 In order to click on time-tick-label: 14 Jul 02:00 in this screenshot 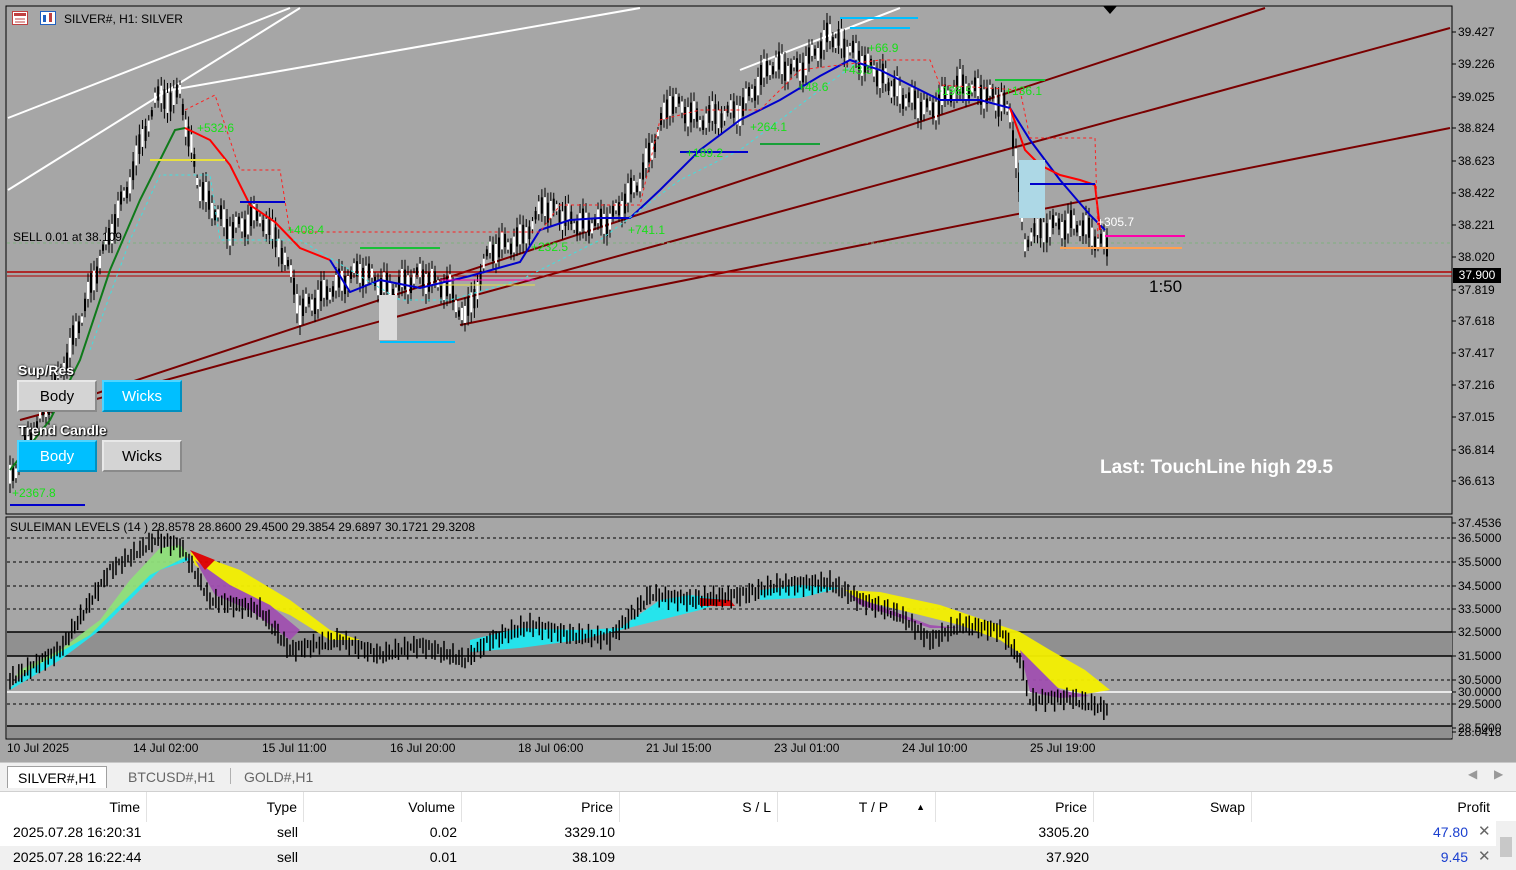, I will do `click(166, 748)`.